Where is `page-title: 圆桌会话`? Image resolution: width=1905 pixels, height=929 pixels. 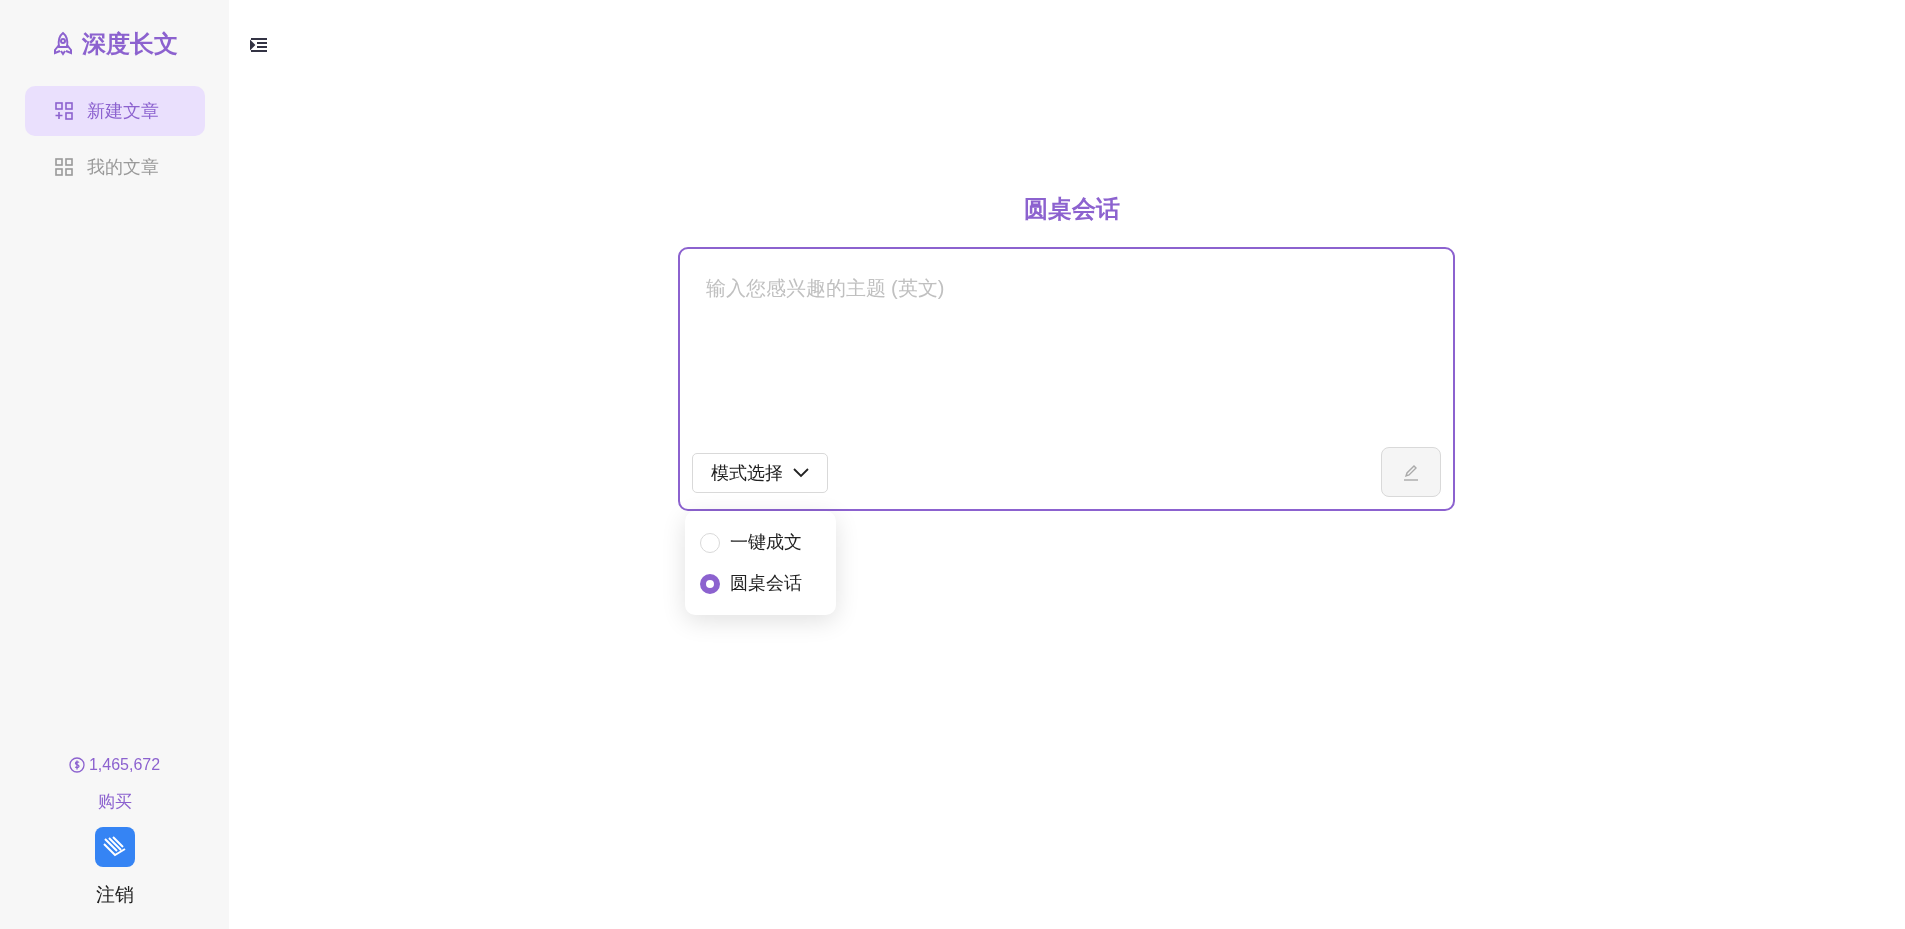
page-title: 圆桌会话 is located at coordinates (1072, 209).